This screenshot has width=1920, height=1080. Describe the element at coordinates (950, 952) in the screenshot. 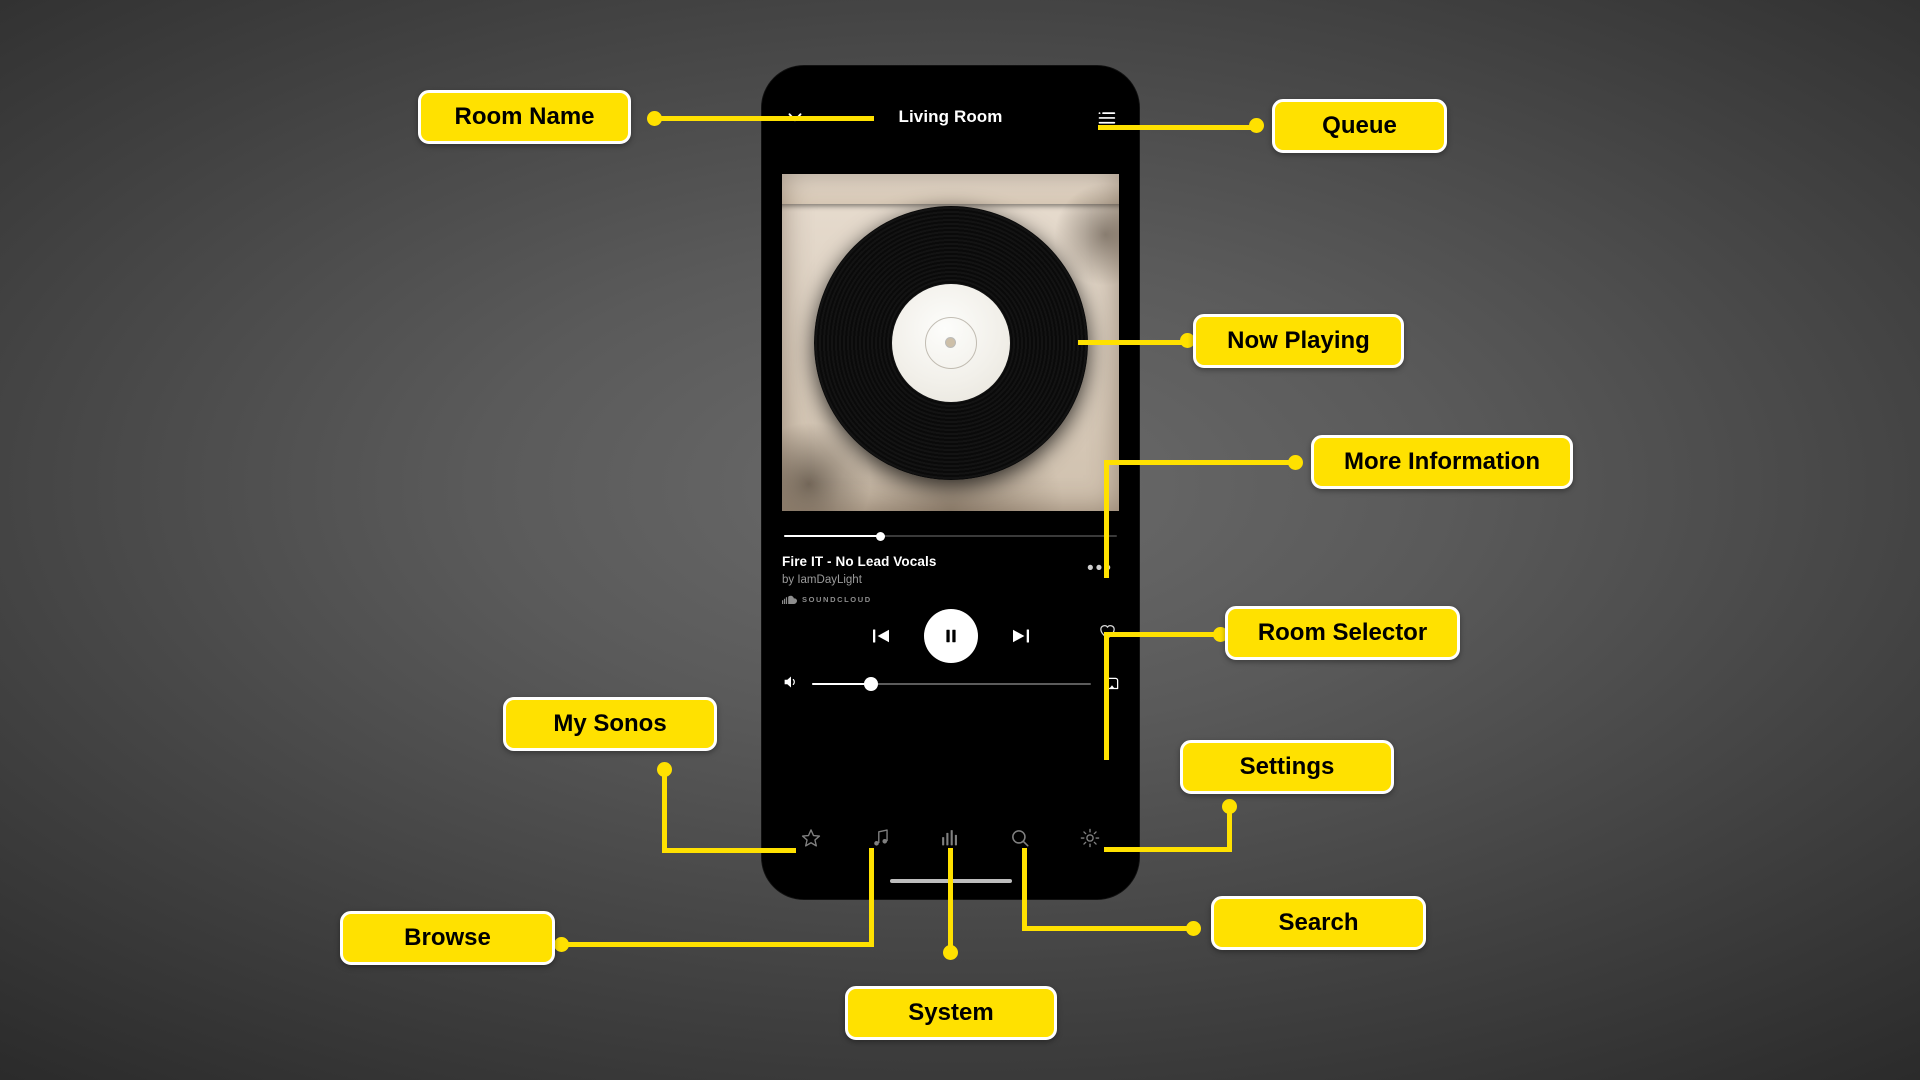

I see `leader-dot-system` at that location.